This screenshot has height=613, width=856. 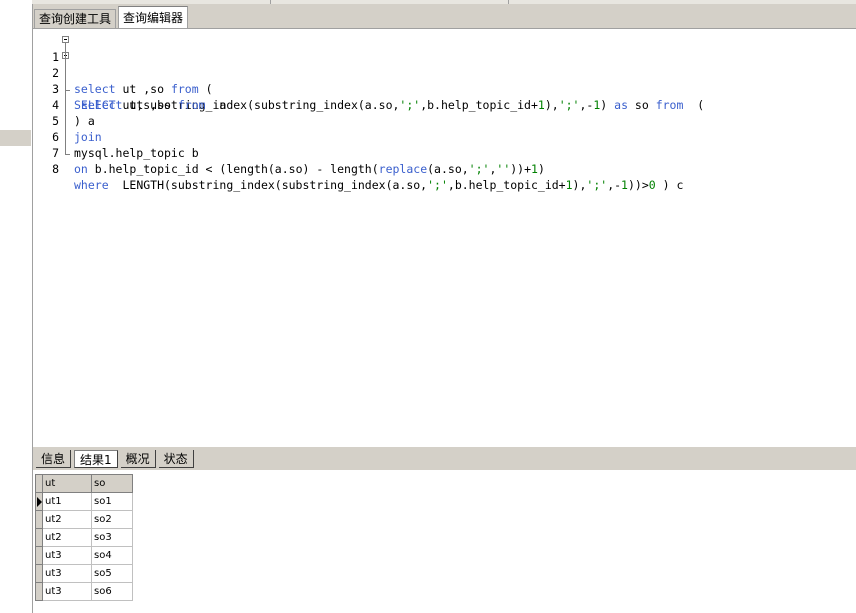 What do you see at coordinates (112, 573) in the screenshot?
I see `cell-so: so5` at bounding box center [112, 573].